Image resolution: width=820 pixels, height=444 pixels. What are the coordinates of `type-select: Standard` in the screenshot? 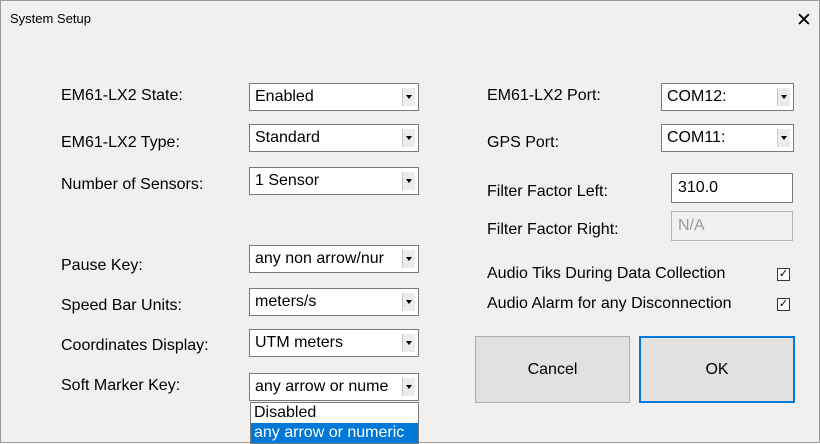 It's located at (334, 138).